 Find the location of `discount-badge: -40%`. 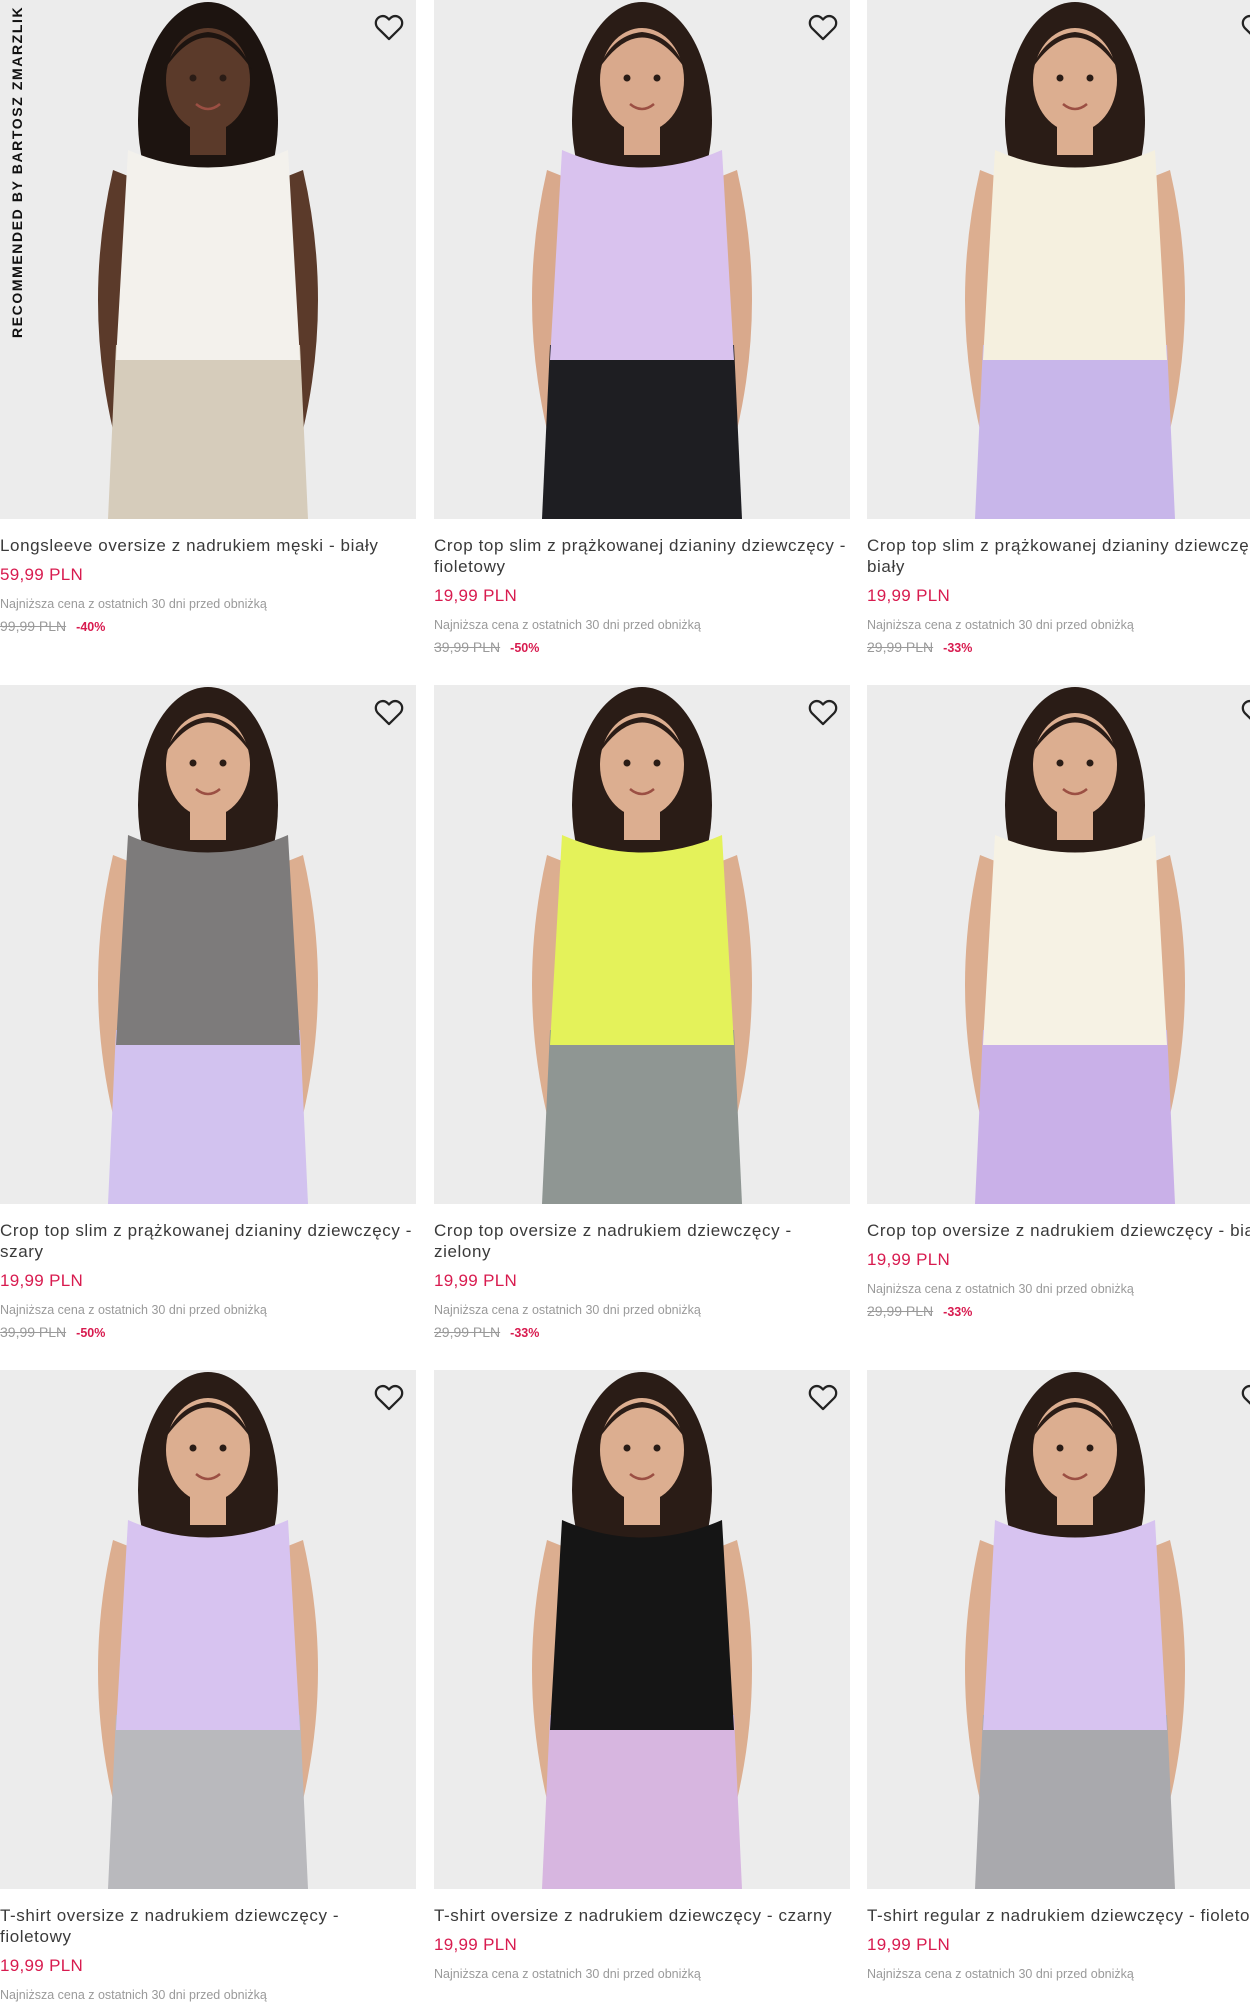

discount-badge: -40% is located at coordinates (91, 627).